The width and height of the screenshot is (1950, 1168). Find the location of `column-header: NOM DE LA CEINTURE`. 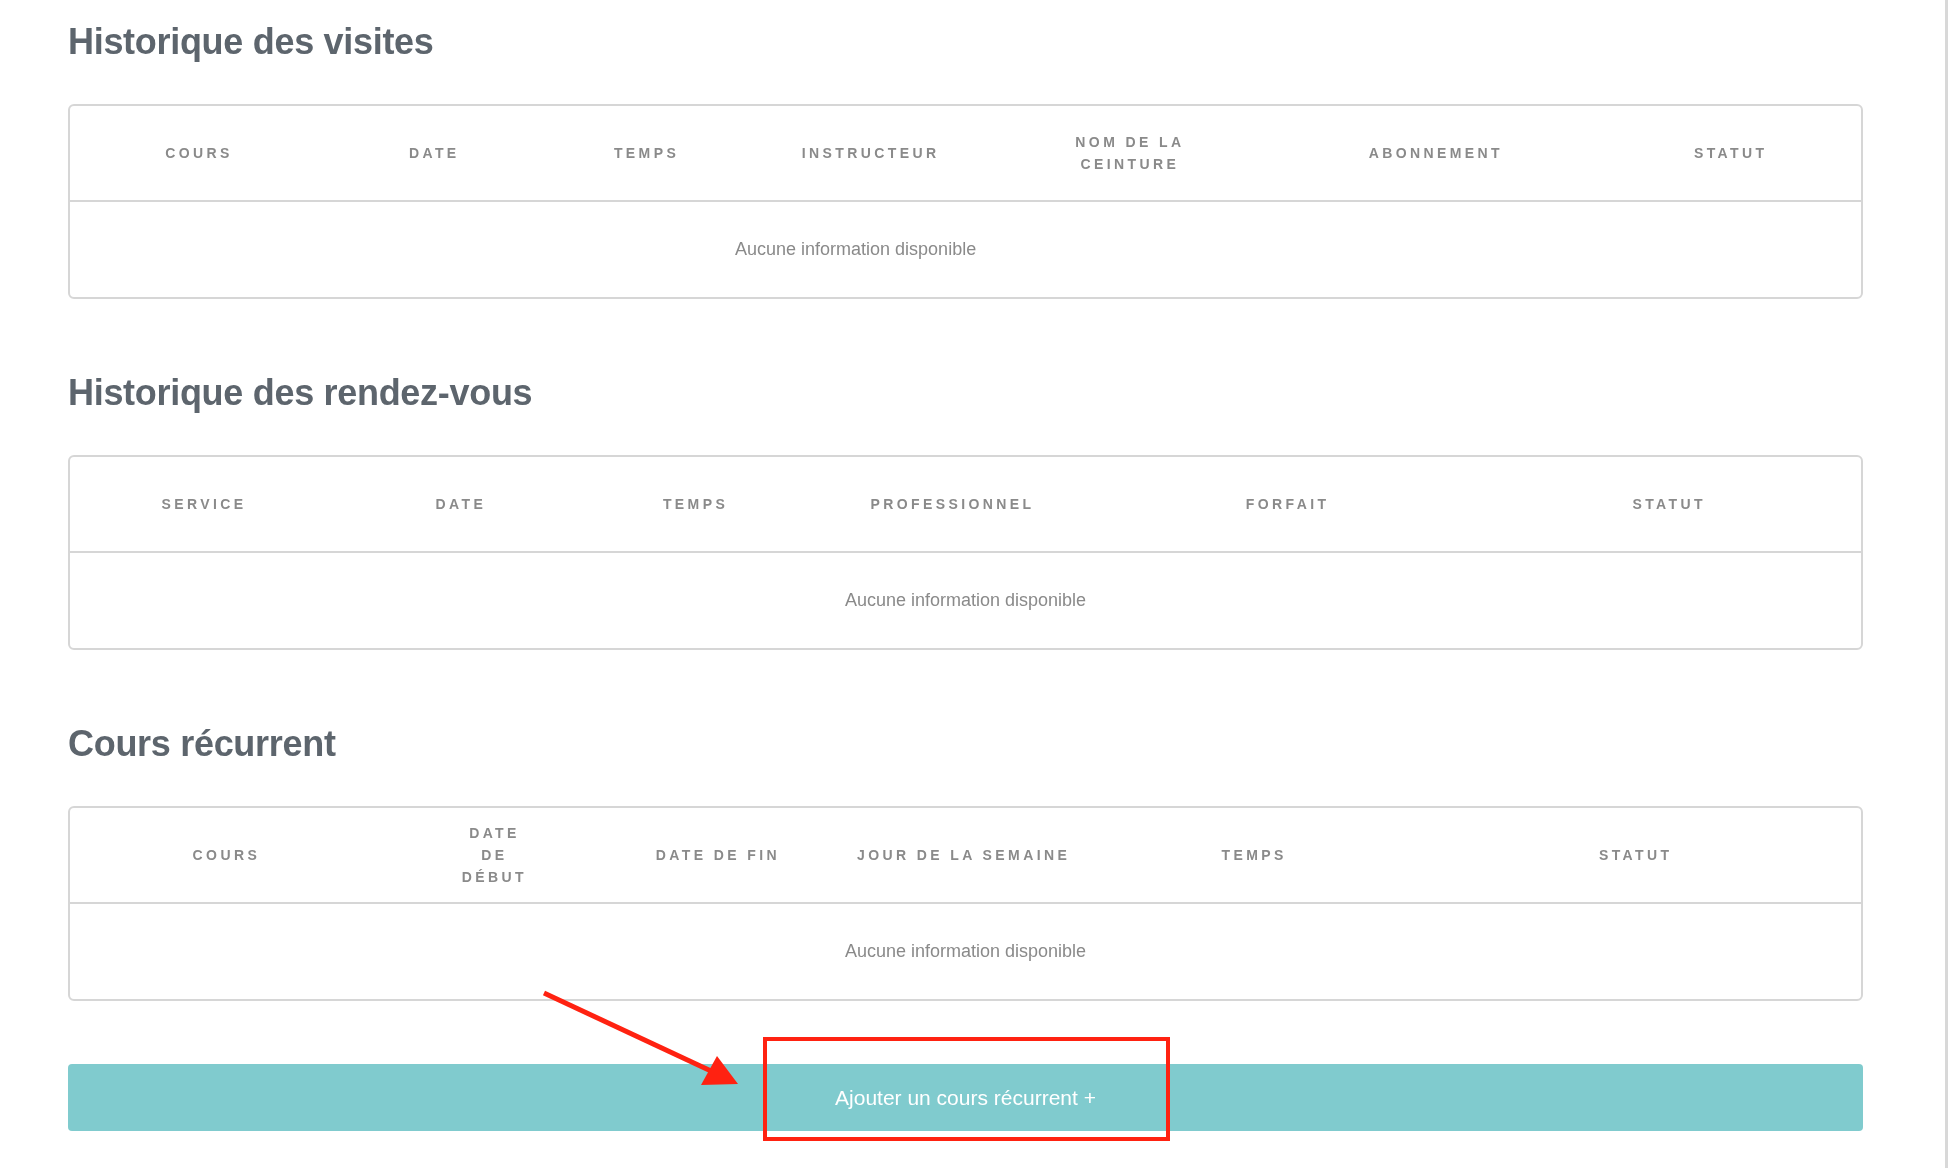

column-header: NOM DE LA CEINTURE is located at coordinates (1130, 153).